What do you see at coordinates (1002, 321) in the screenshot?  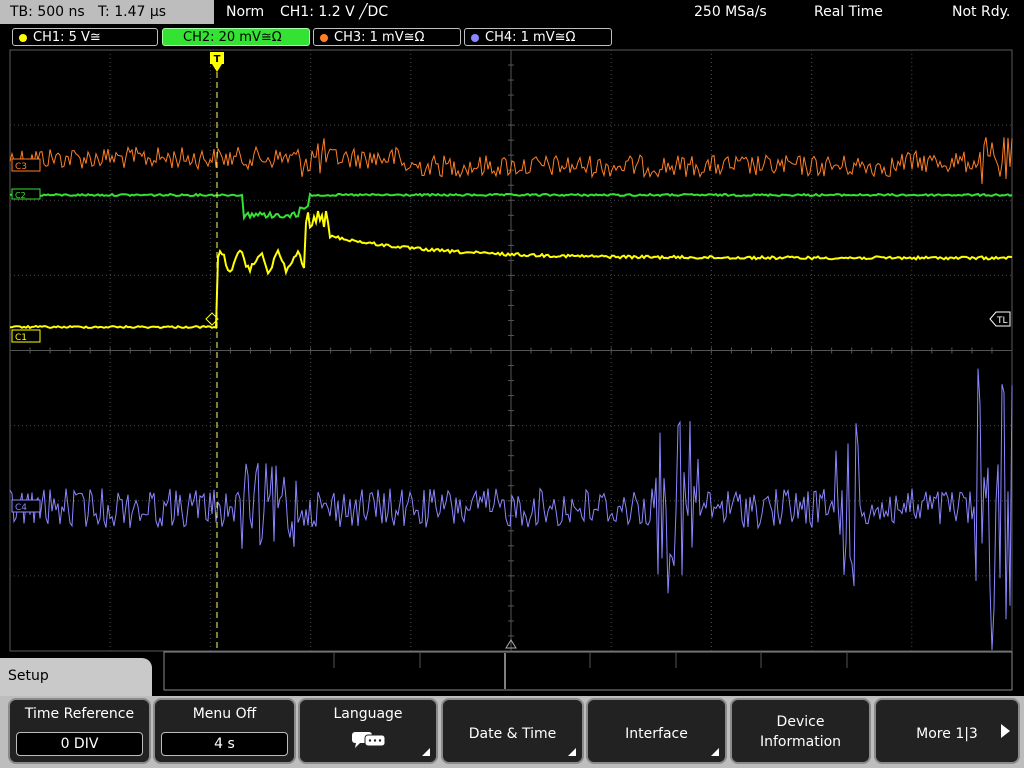 I see `trigger-level-label: TL` at bounding box center [1002, 321].